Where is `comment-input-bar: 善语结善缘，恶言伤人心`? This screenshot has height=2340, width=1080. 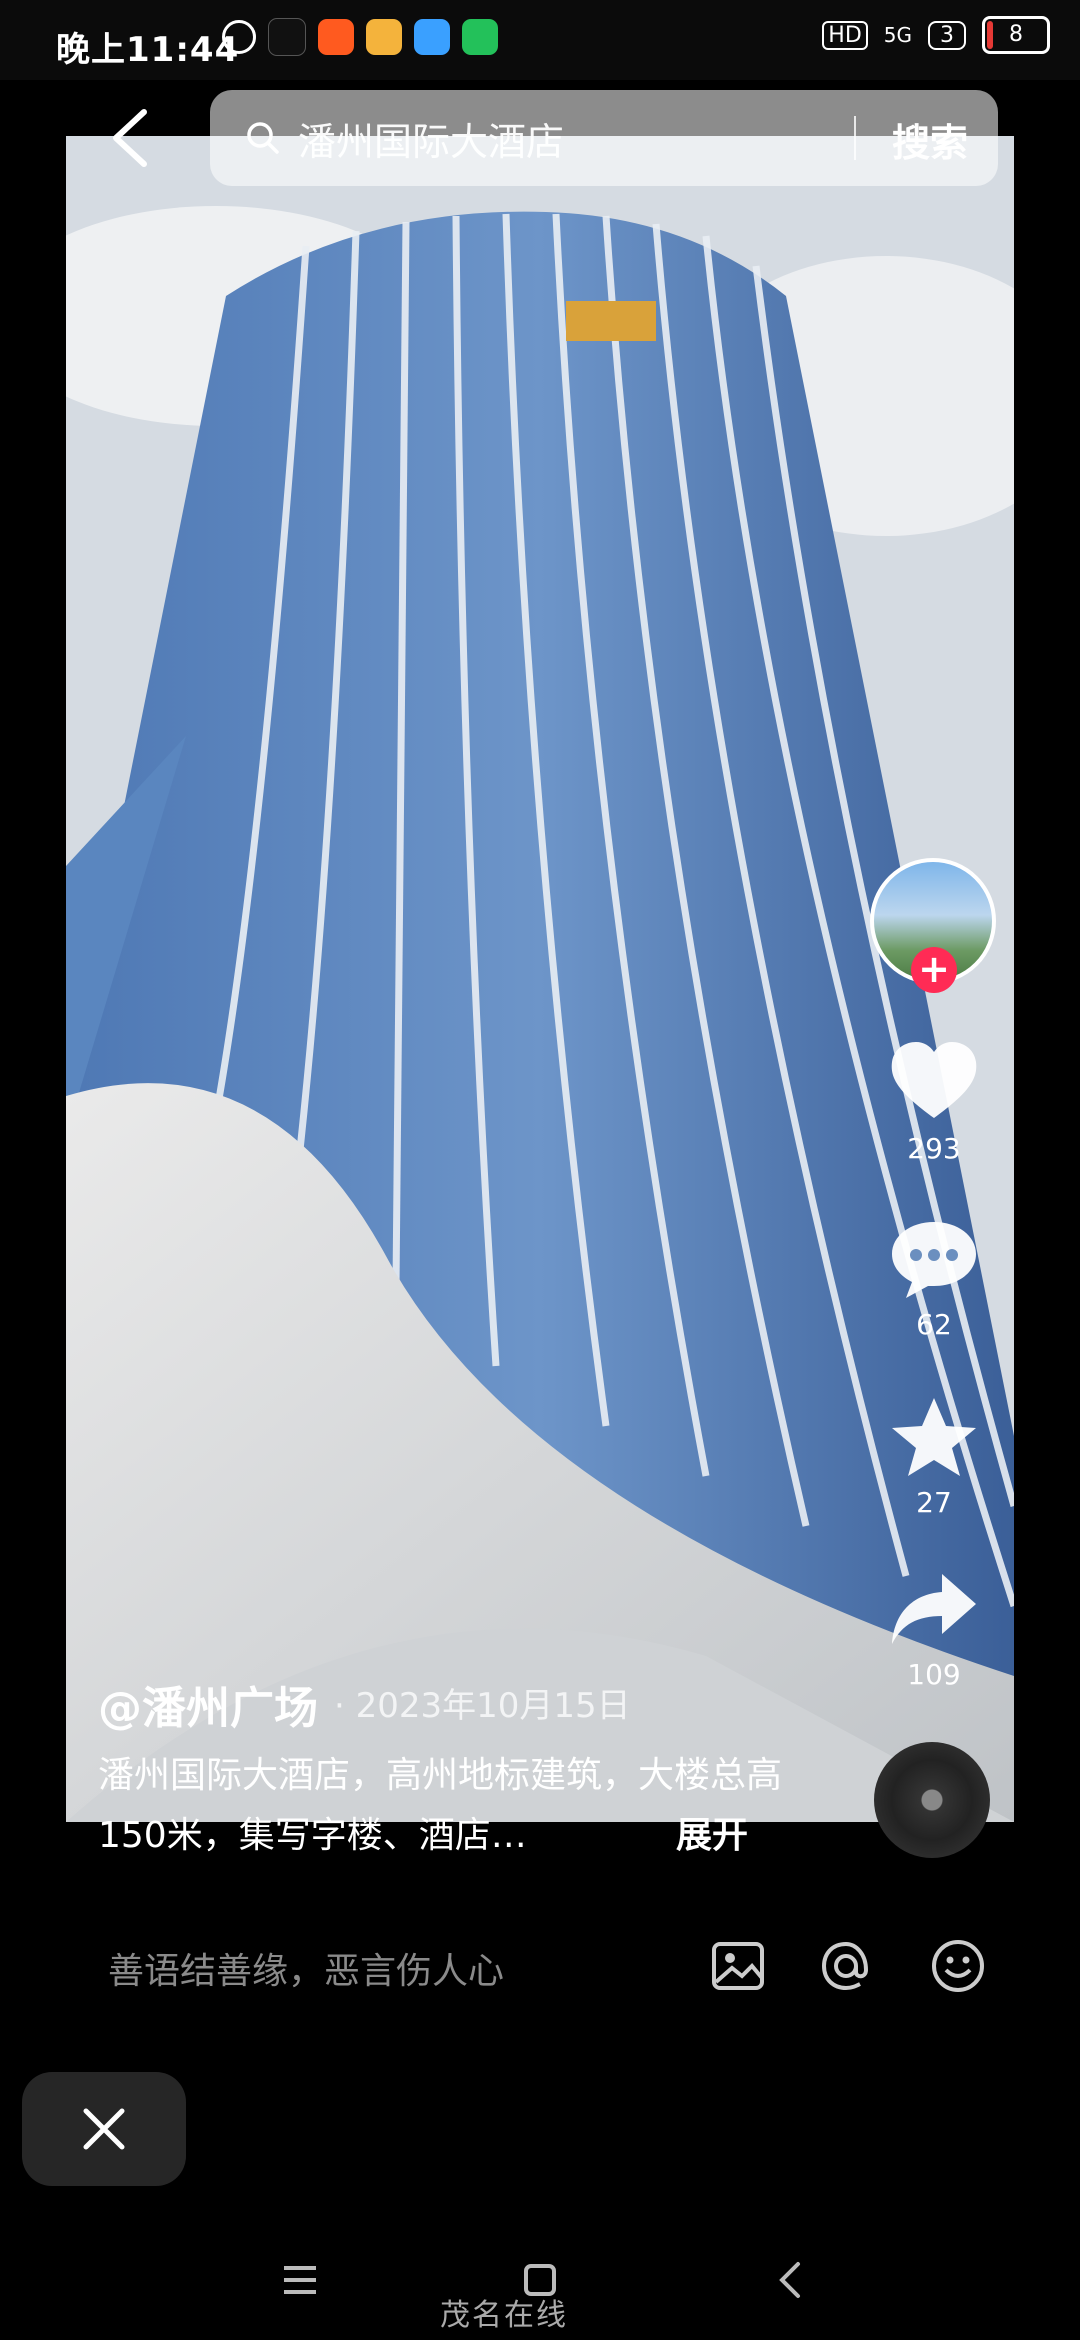 comment-input-bar: 善语结善缘，恶言伤人心 is located at coordinates (540, 1965).